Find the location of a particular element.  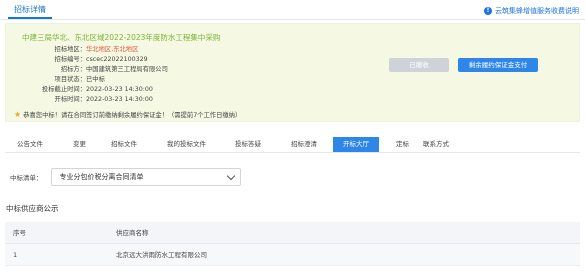

field-label: 招标地区： is located at coordinates (70, 49).